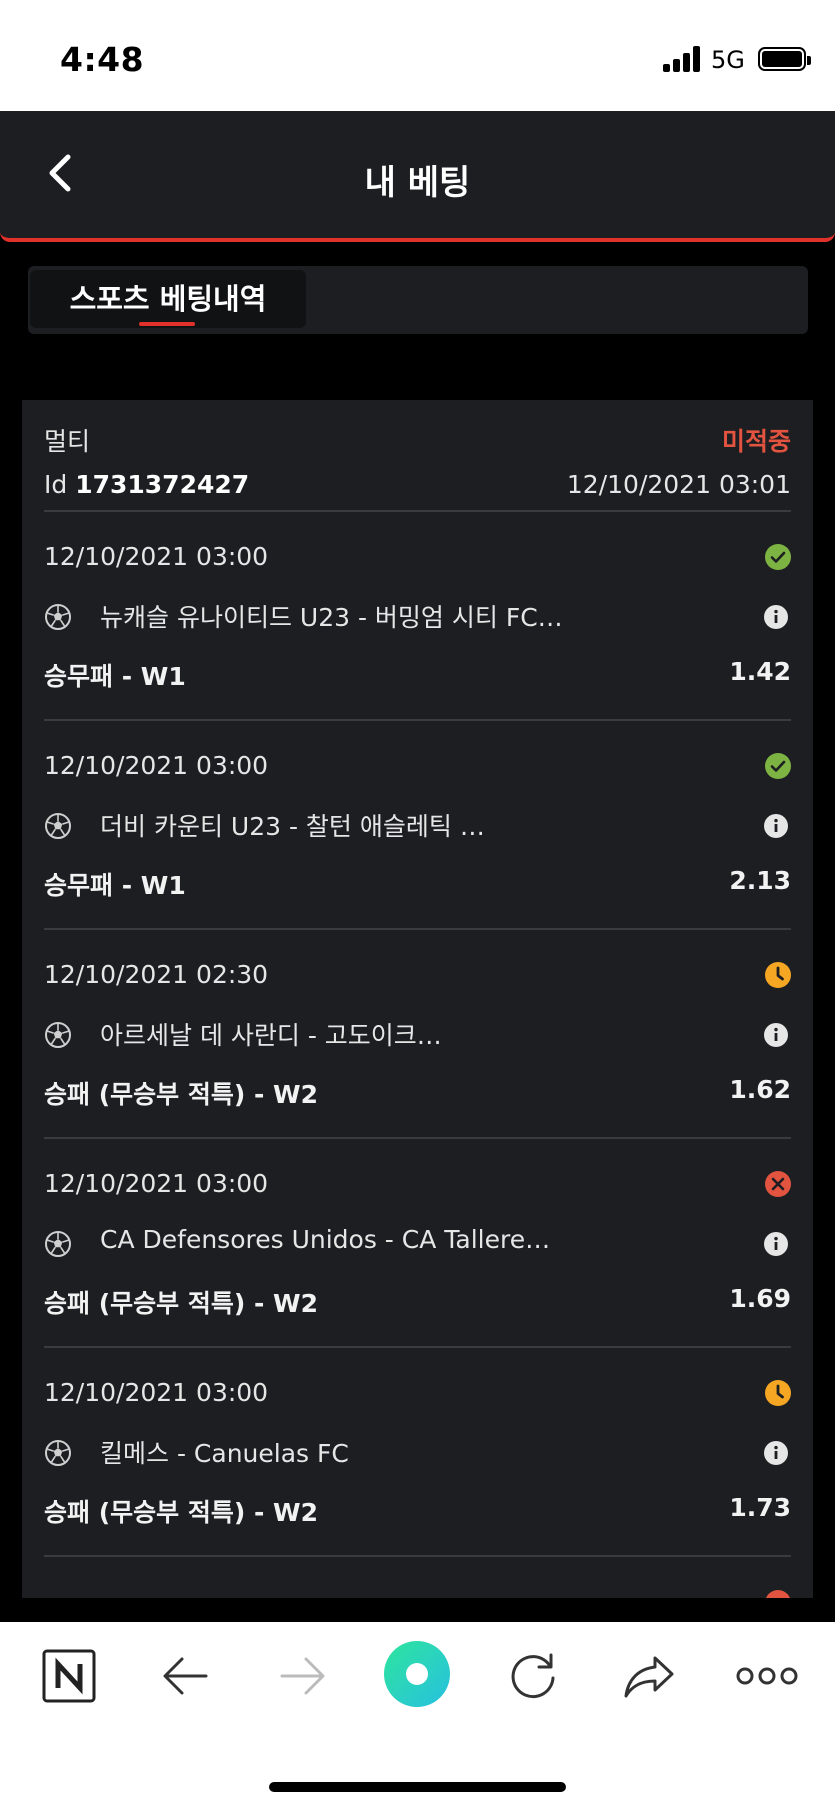 The height and width of the screenshot is (1808, 835). I want to click on green-dot-button, so click(417, 1674).